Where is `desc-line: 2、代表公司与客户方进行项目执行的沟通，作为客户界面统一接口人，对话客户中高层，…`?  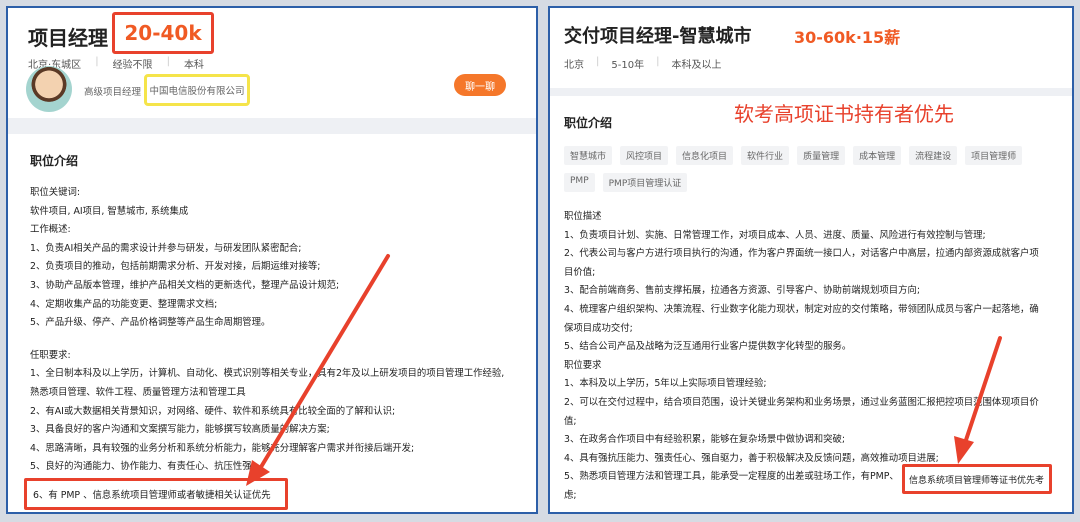 desc-line: 2、代表公司与客户方进行项目执行的沟通，作为客户界面统一接口人，对话客户中高层，… is located at coordinates (801, 254).